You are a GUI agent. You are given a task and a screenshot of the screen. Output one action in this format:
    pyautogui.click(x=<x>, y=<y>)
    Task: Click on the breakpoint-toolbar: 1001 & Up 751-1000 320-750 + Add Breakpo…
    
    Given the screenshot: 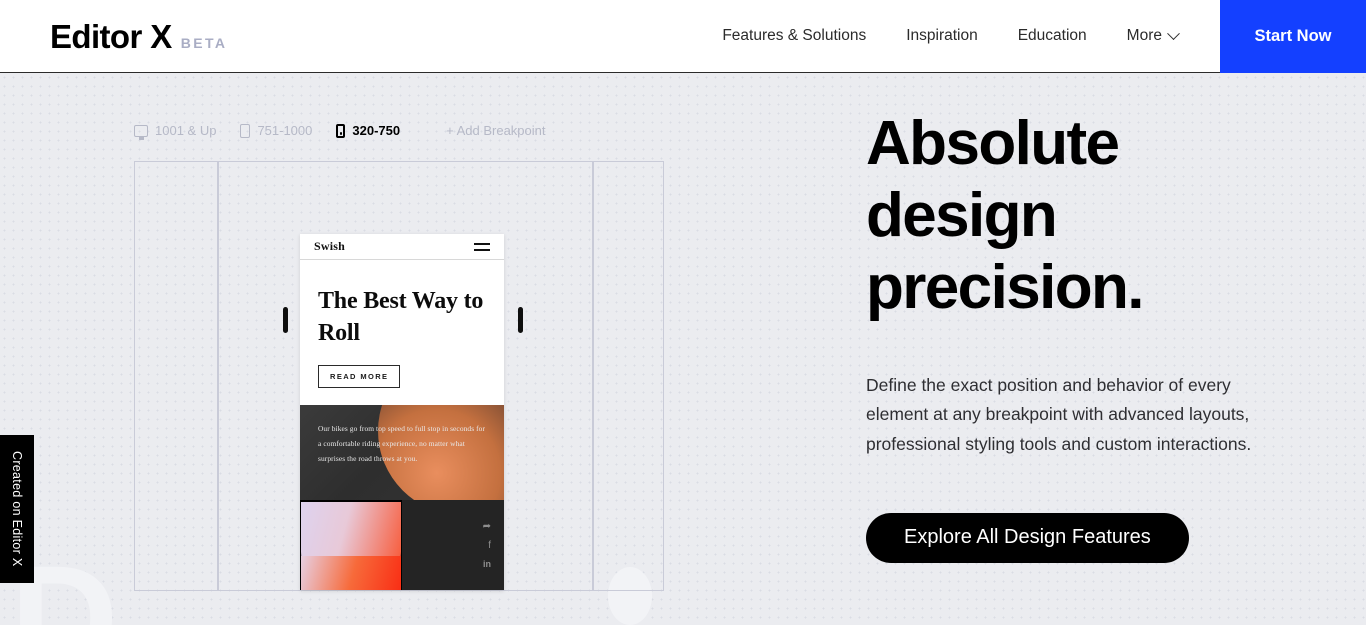 What is the action you would take?
    pyautogui.click(x=340, y=131)
    